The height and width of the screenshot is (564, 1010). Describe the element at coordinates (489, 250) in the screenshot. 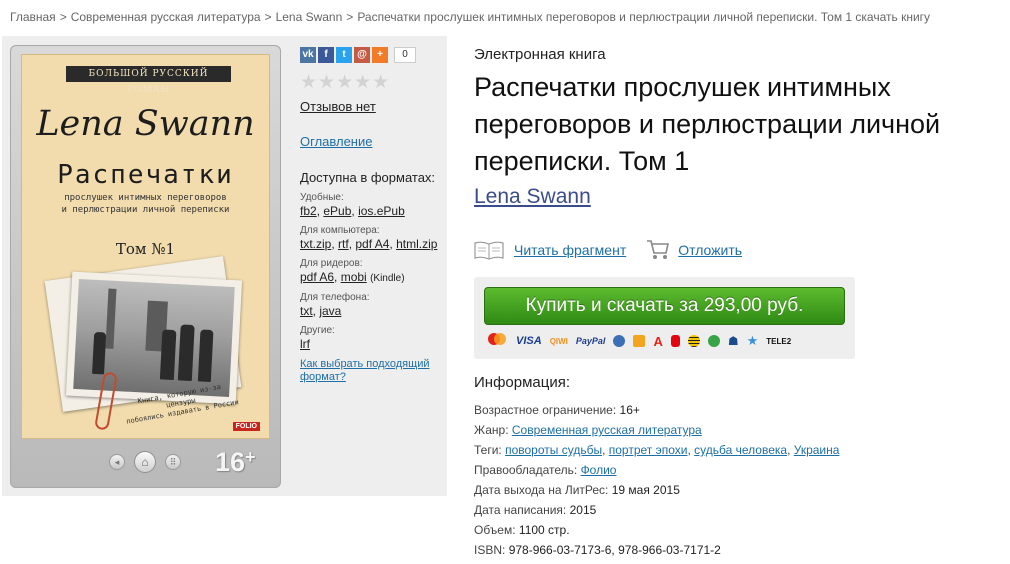

I see `open-book-icon` at that location.